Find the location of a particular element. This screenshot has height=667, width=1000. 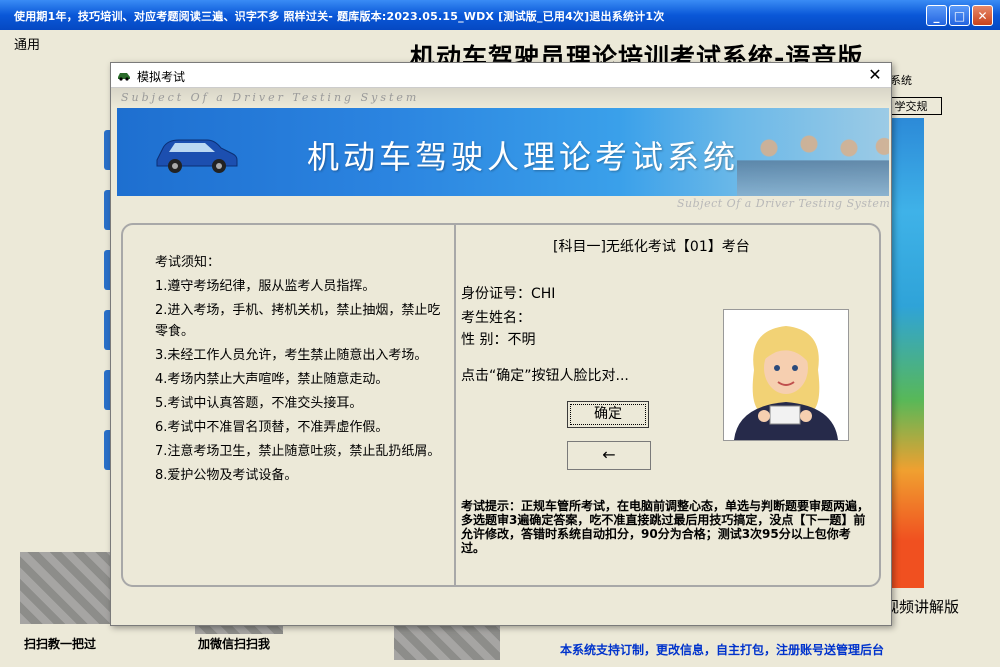

classroom-photo is located at coordinates (813, 156).